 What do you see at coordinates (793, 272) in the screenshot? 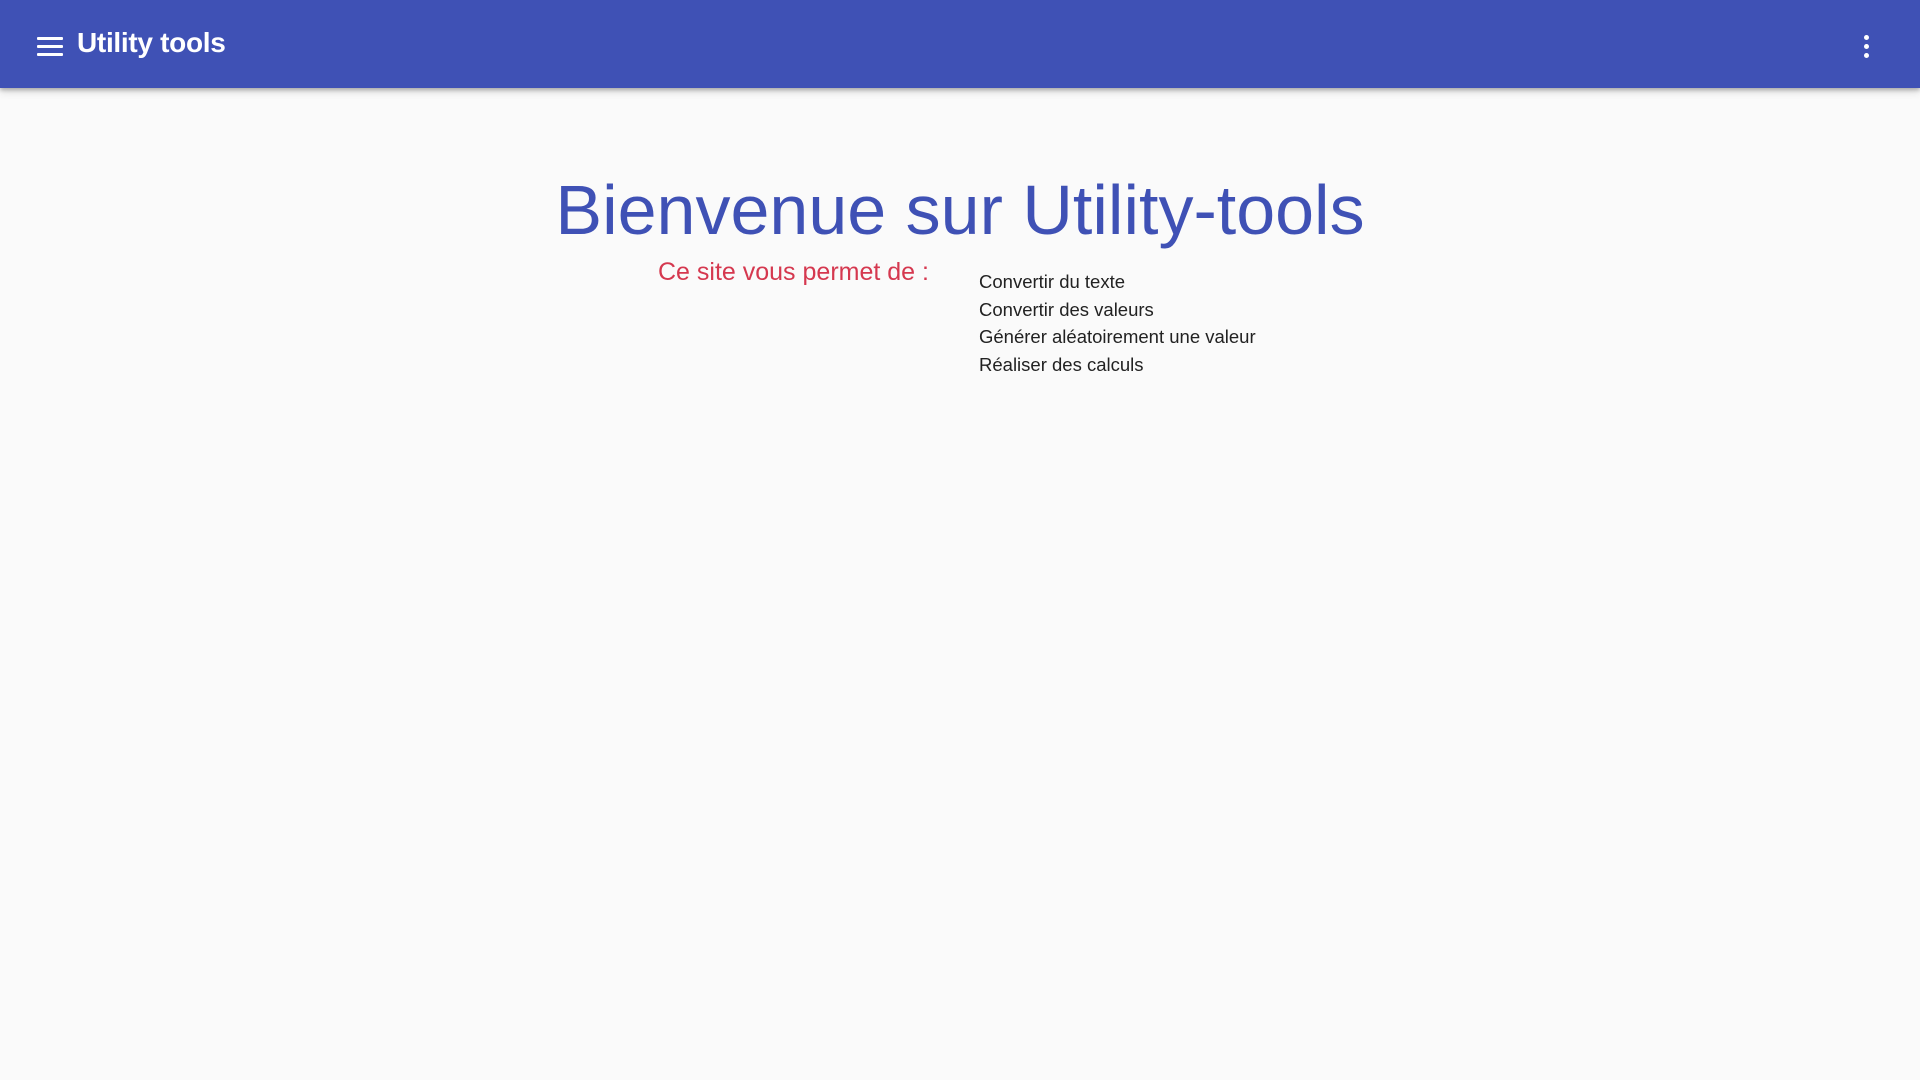
I see `features-intro: Ce site vous permet de :` at bounding box center [793, 272].